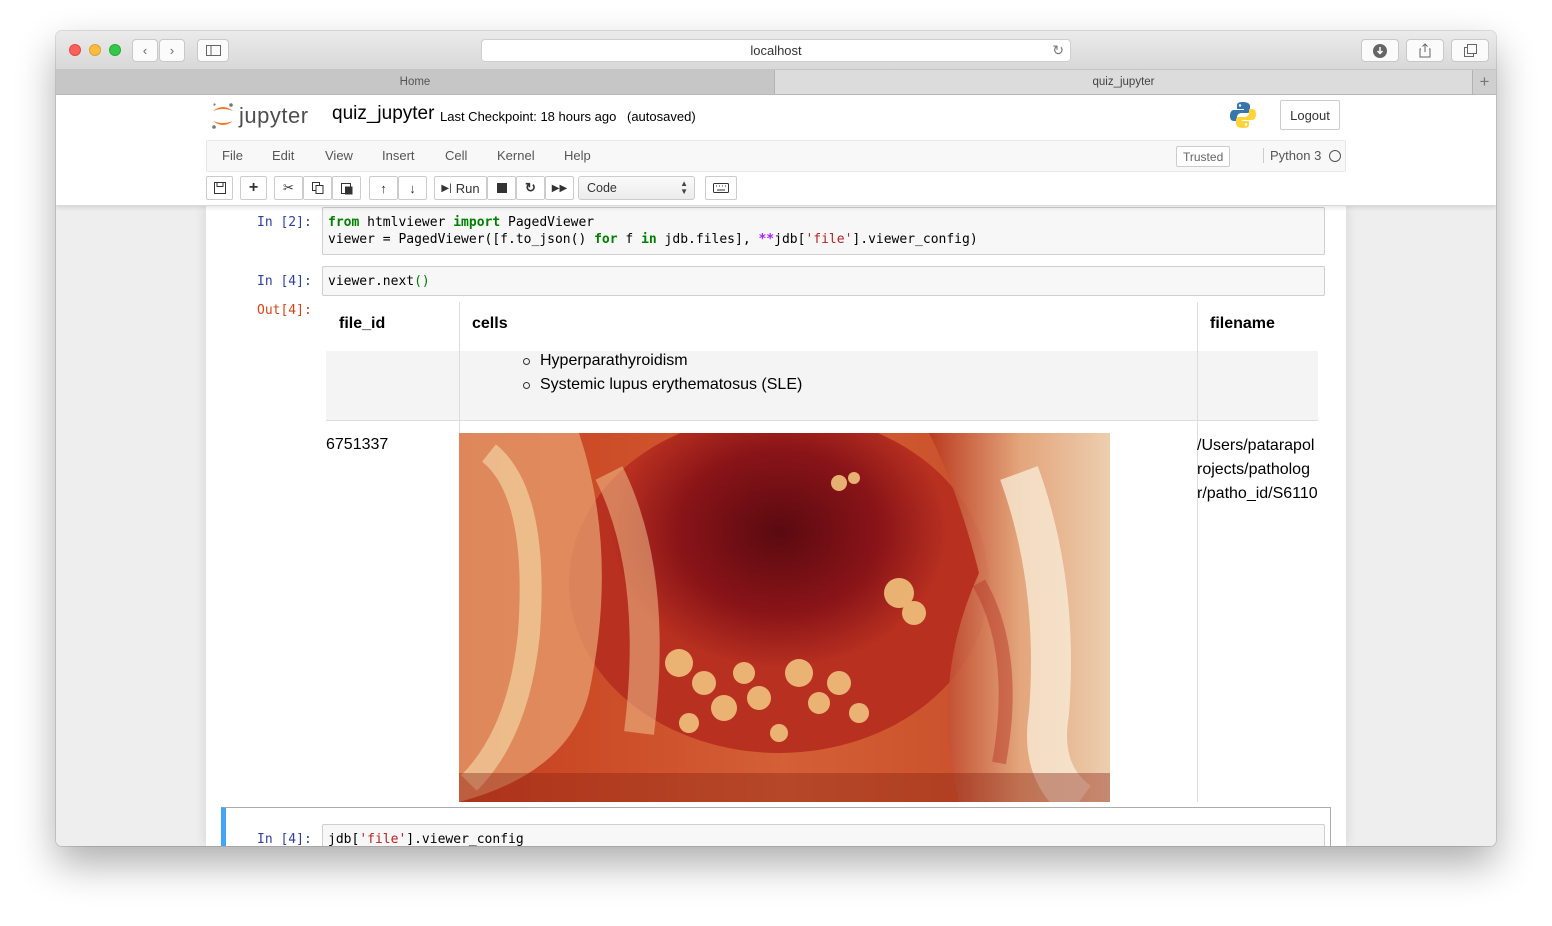 The width and height of the screenshot is (1552, 926). What do you see at coordinates (1203, 156) in the screenshot?
I see `trusted-indicator: Trusted` at bounding box center [1203, 156].